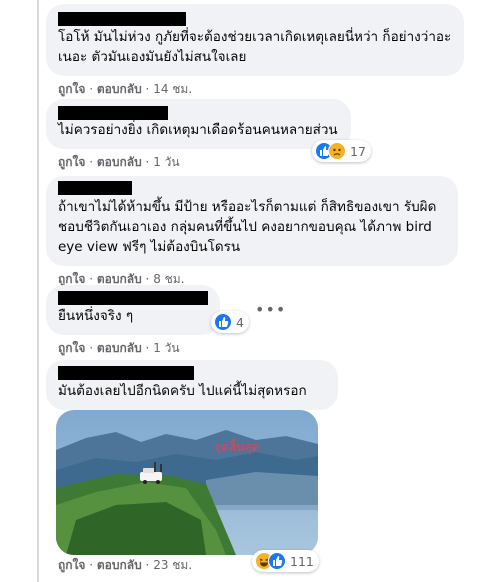  What do you see at coordinates (240, 322) in the screenshot?
I see `reaction-count: 4` at bounding box center [240, 322].